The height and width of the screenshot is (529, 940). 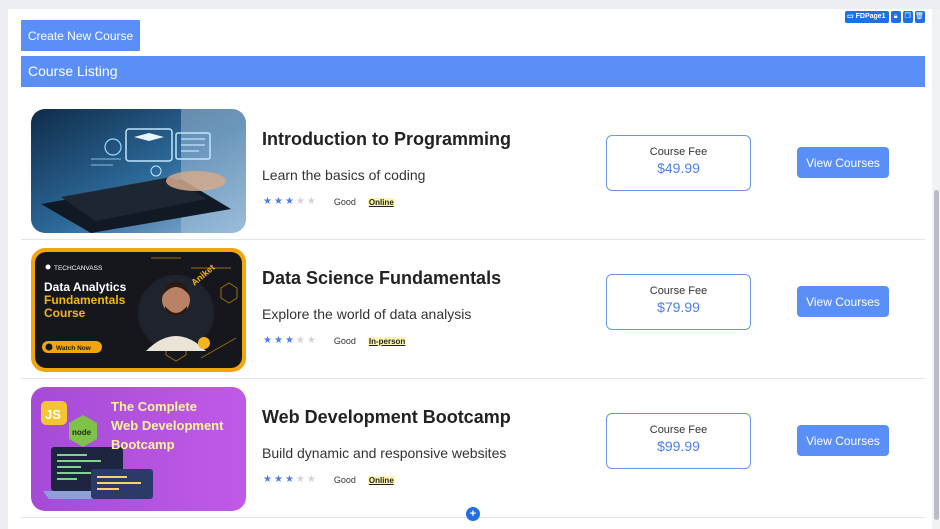 What do you see at coordinates (367, 314) in the screenshot?
I see `course-description: Explore the world of data analysis` at bounding box center [367, 314].